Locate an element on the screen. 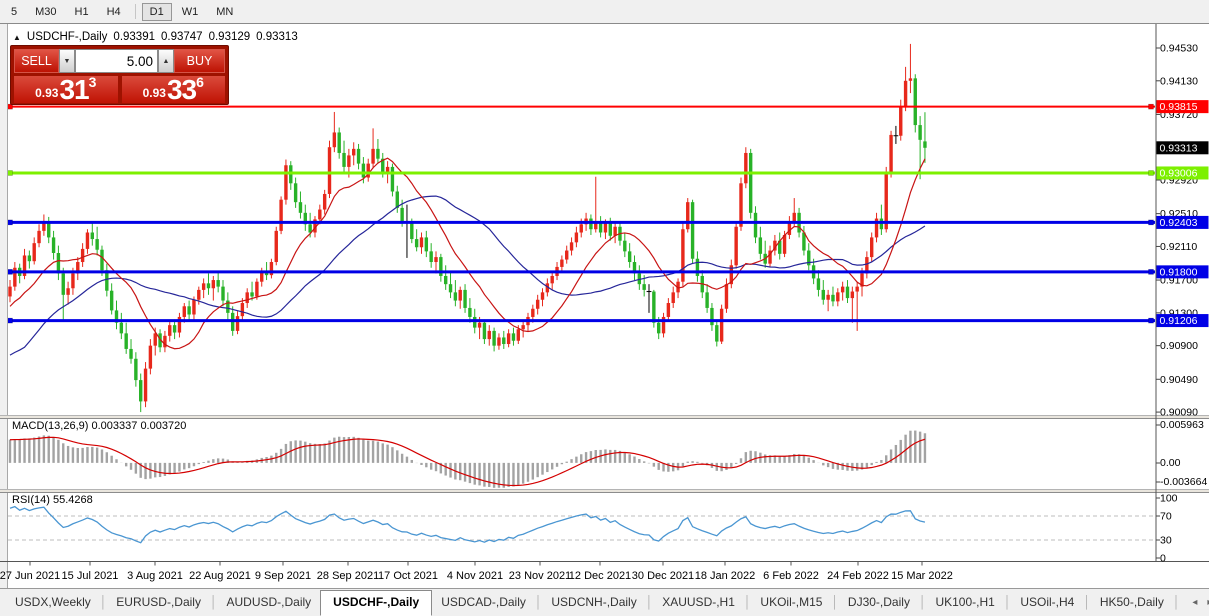  price-badge-0.91800: 0.91800 is located at coordinates (1182, 272).